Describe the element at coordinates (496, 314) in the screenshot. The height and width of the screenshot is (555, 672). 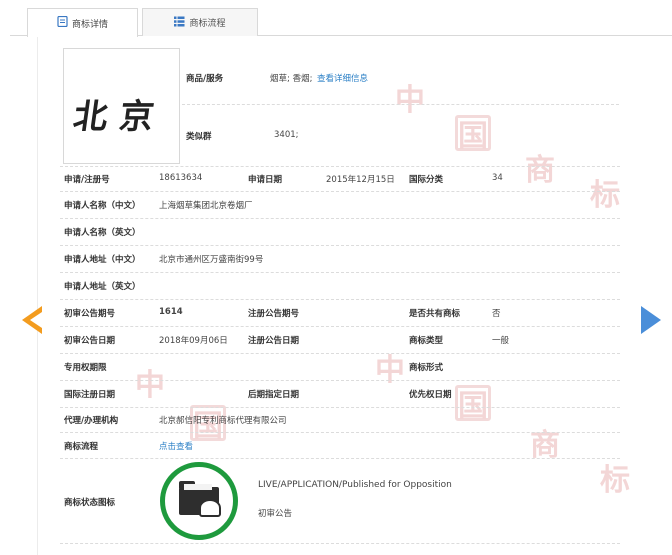
I see `shared-value: 否` at that location.